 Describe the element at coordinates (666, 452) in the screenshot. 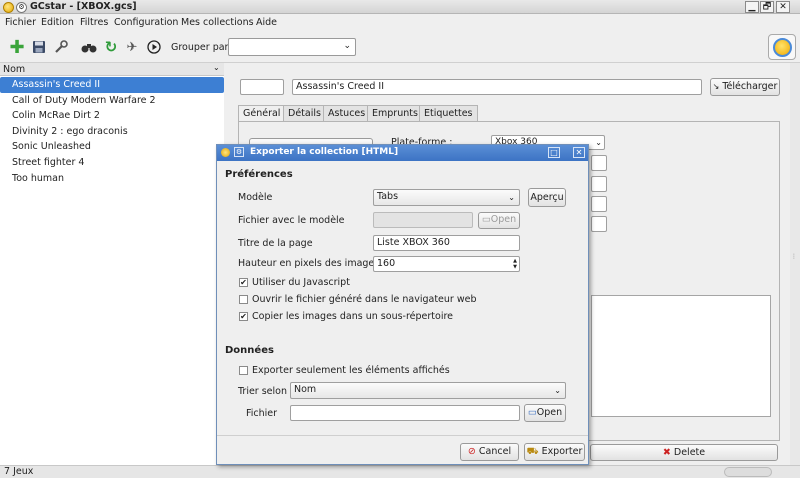

I see `delete-icon: ✖` at that location.